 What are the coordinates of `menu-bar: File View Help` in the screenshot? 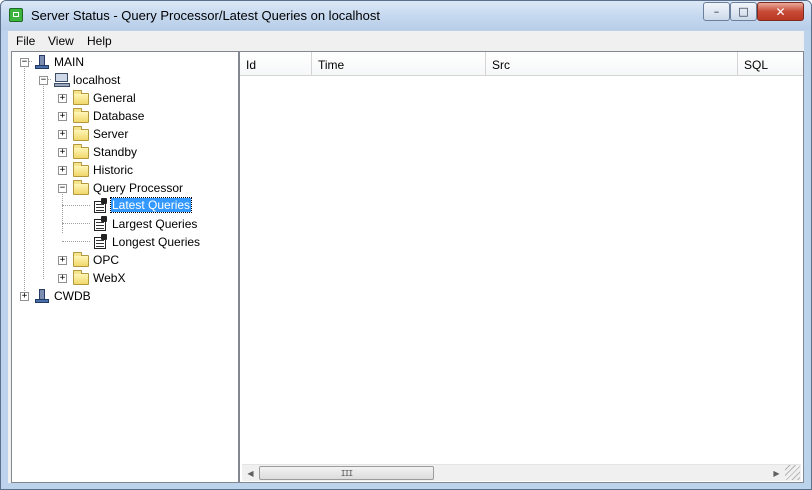 It's located at (406, 41).